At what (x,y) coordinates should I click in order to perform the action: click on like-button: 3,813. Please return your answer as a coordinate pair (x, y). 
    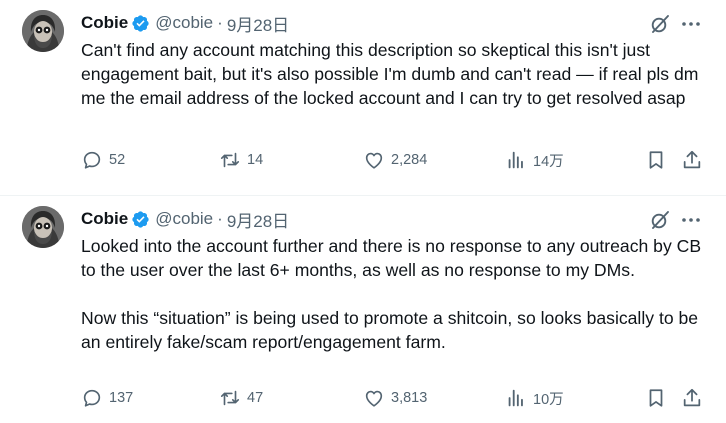
    Looking at the image, I should click on (395, 398).